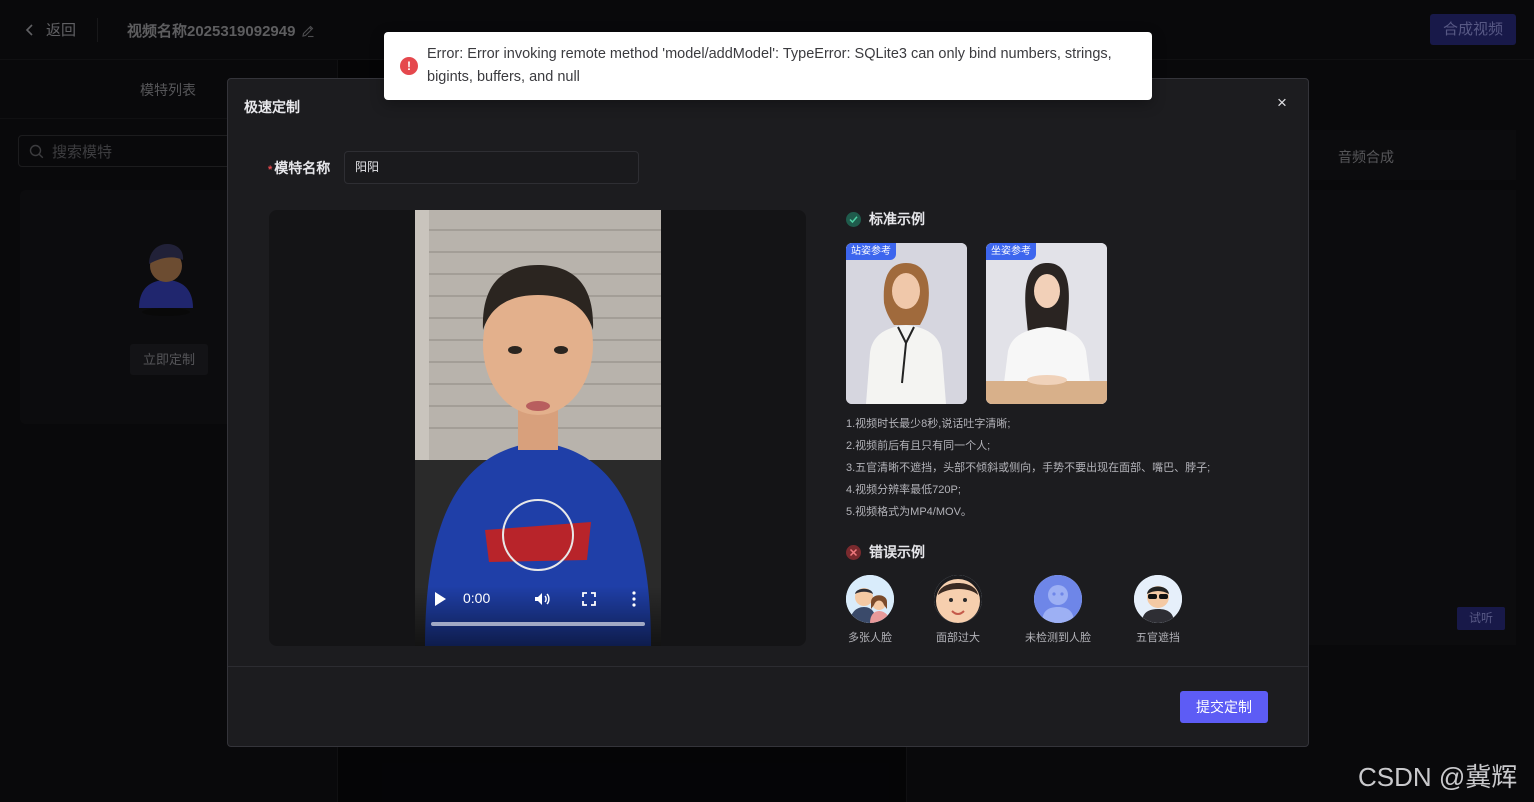 The image size is (1534, 802). What do you see at coordinates (1158, 599) in the screenshot?
I see `blocked-features-icon` at bounding box center [1158, 599].